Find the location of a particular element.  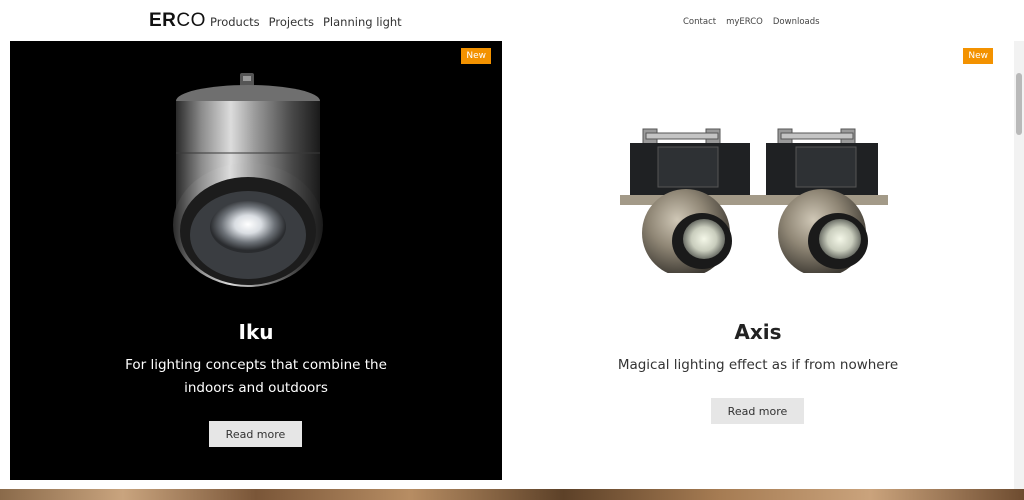

product-title: Iku is located at coordinates (256, 332).